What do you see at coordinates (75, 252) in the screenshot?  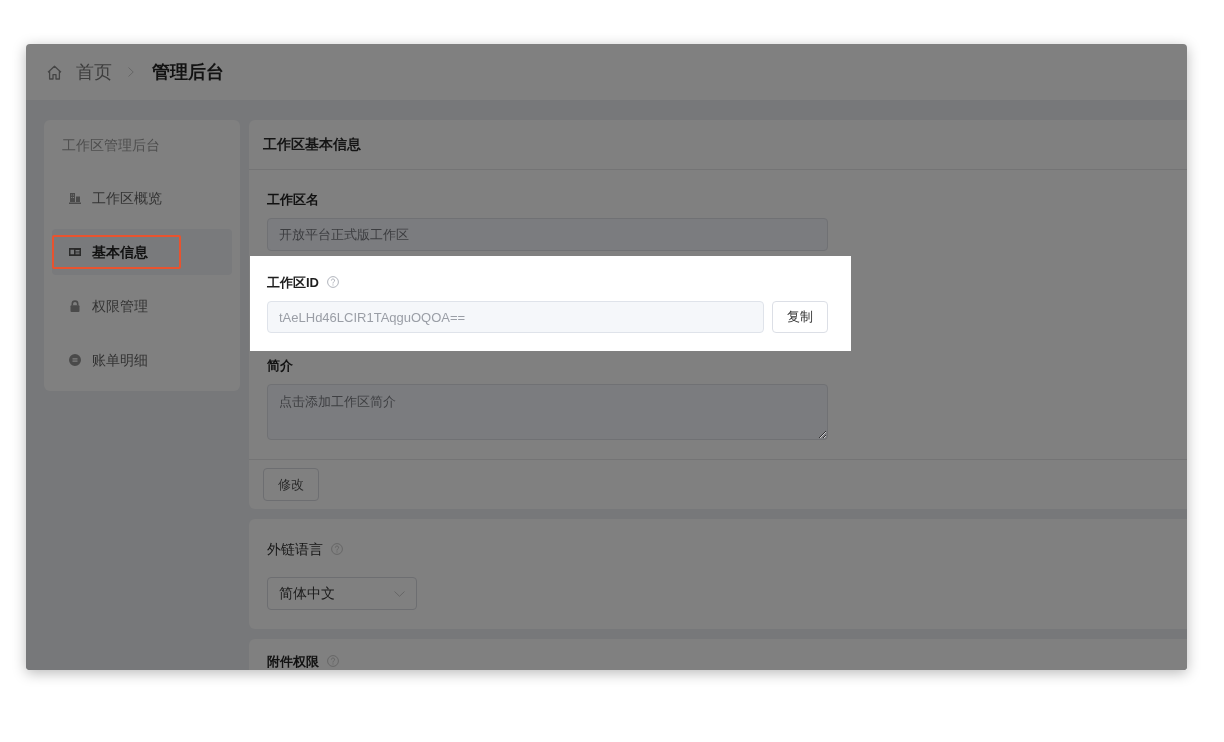 I see `id-card-icon` at bounding box center [75, 252].